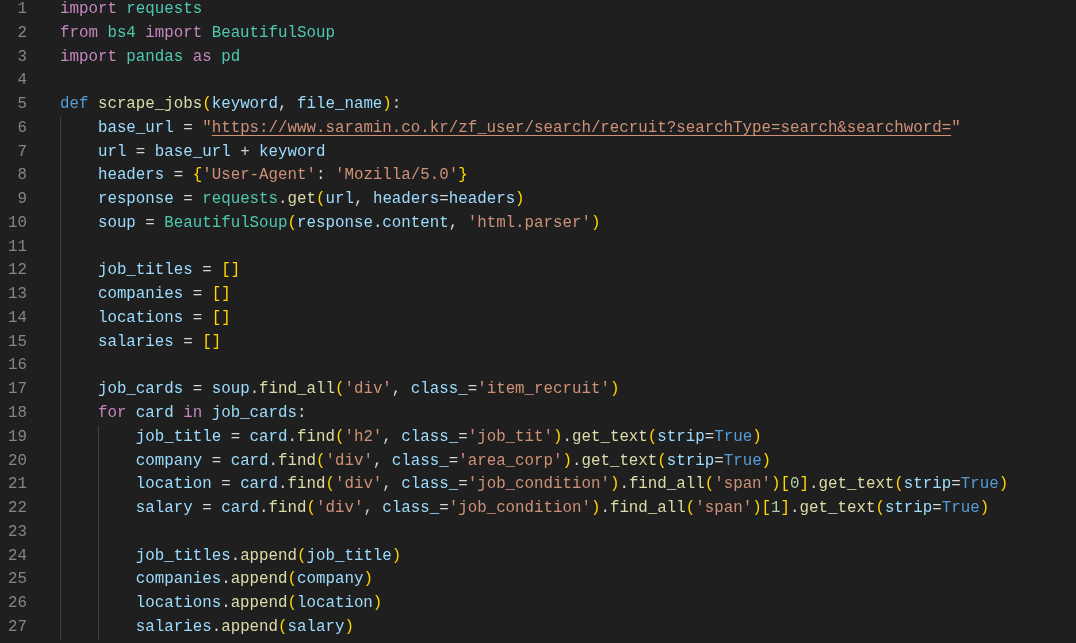  What do you see at coordinates (258, 604) in the screenshot?
I see `code-line: locations.append(location)` at bounding box center [258, 604].